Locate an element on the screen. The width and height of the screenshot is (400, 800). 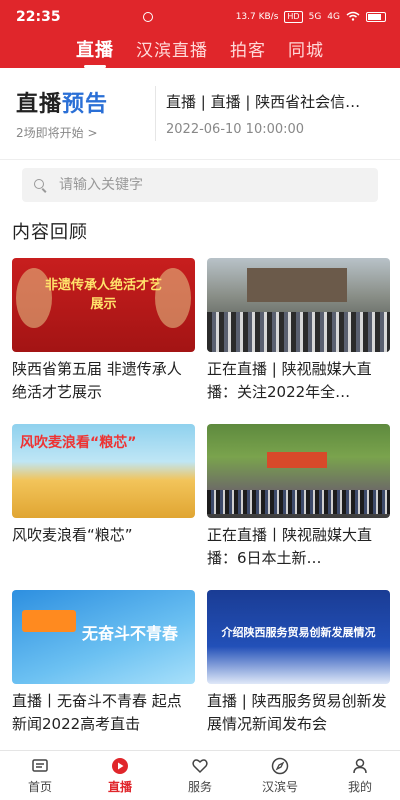
card-title: 陕西省第五届 非遗传承人绝活才艺展示 is located at coordinates (97, 380).